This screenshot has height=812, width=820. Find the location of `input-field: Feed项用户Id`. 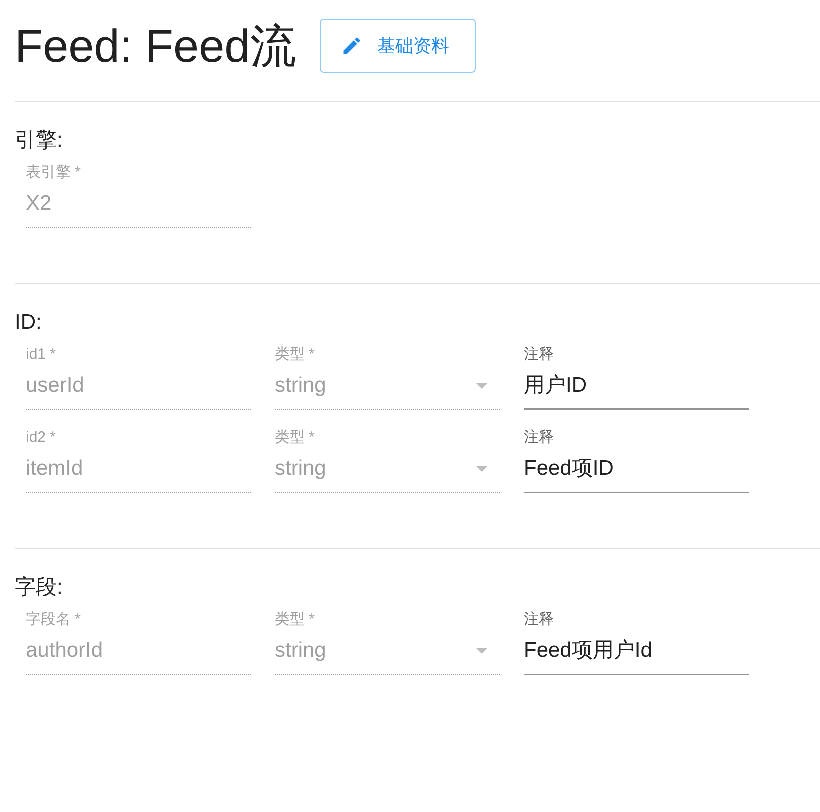

input-field: Feed项用户Id is located at coordinates (636, 652).